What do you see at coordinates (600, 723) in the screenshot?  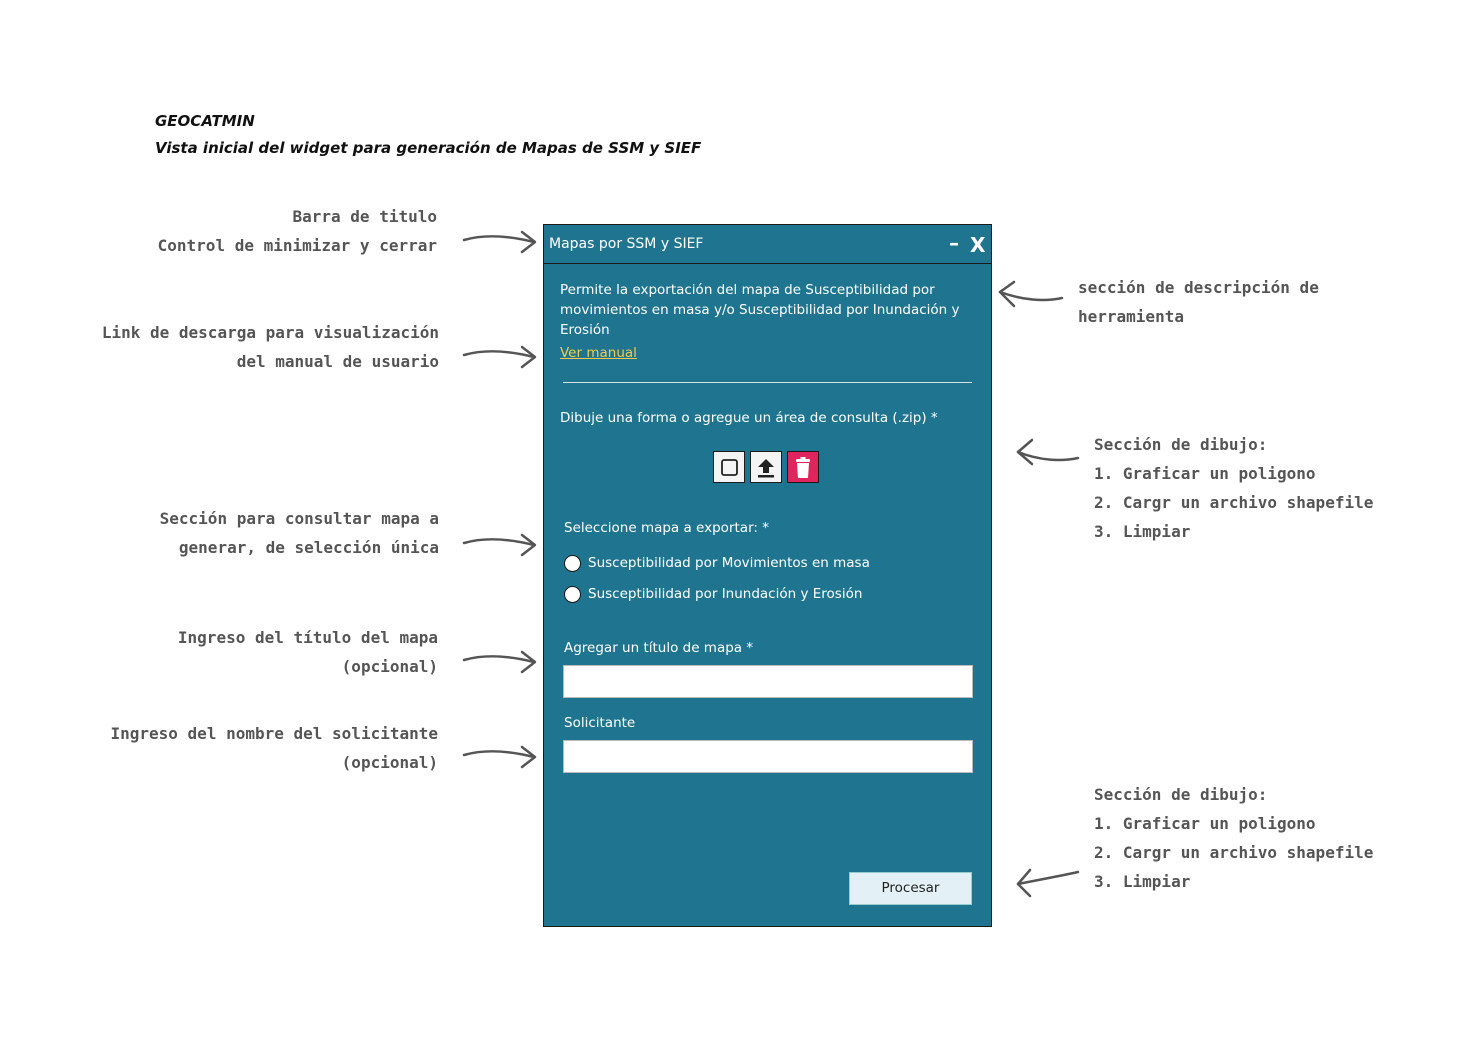 I see `requester-label: Solicitante` at bounding box center [600, 723].